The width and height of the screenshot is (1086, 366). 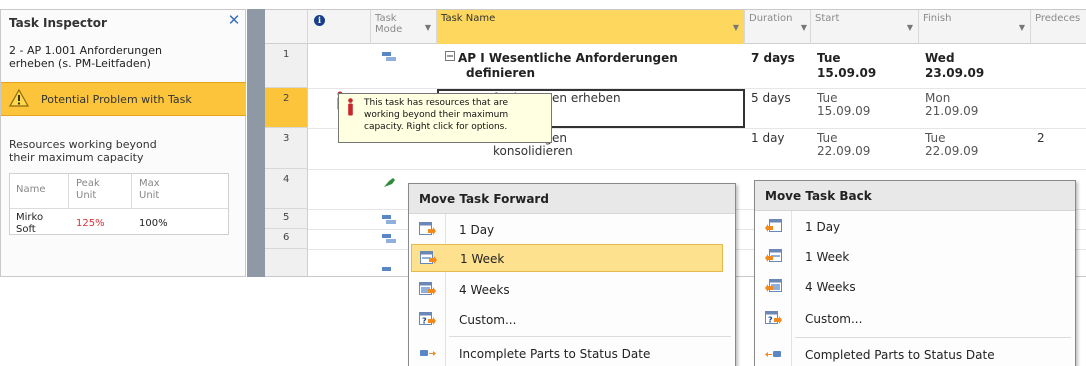 What do you see at coordinates (591, 27) in the screenshot?
I see `column-header-task-name: Task Name ▼` at bounding box center [591, 27].